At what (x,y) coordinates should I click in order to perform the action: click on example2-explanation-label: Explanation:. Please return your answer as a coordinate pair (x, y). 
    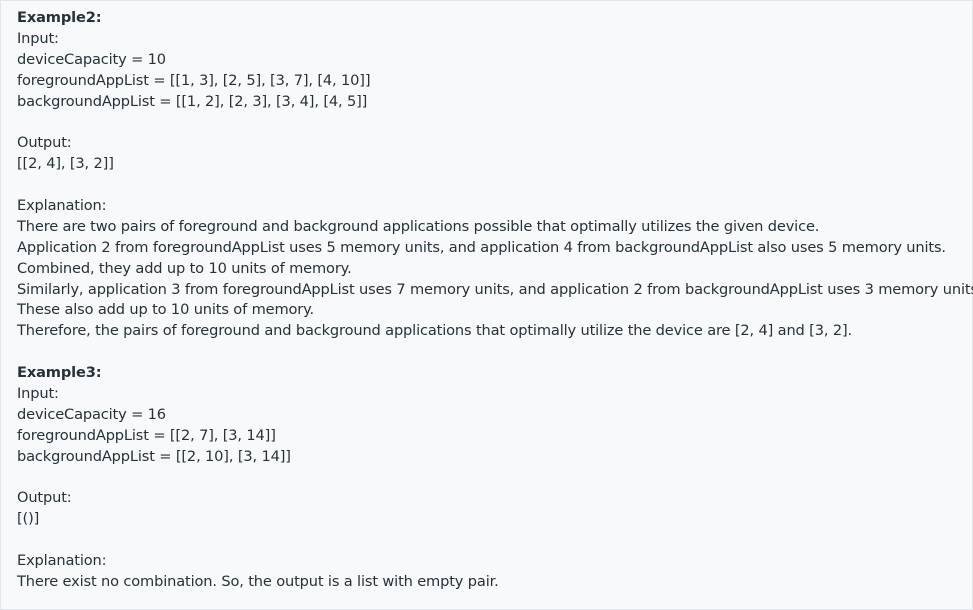
    Looking at the image, I should click on (62, 206).